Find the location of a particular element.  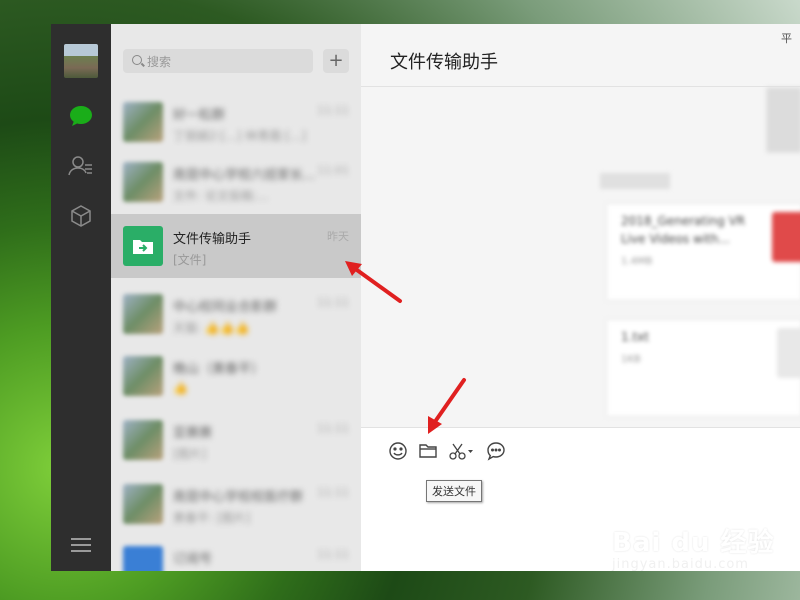

send-file-tooltip: 发送文件 is located at coordinates (454, 491).